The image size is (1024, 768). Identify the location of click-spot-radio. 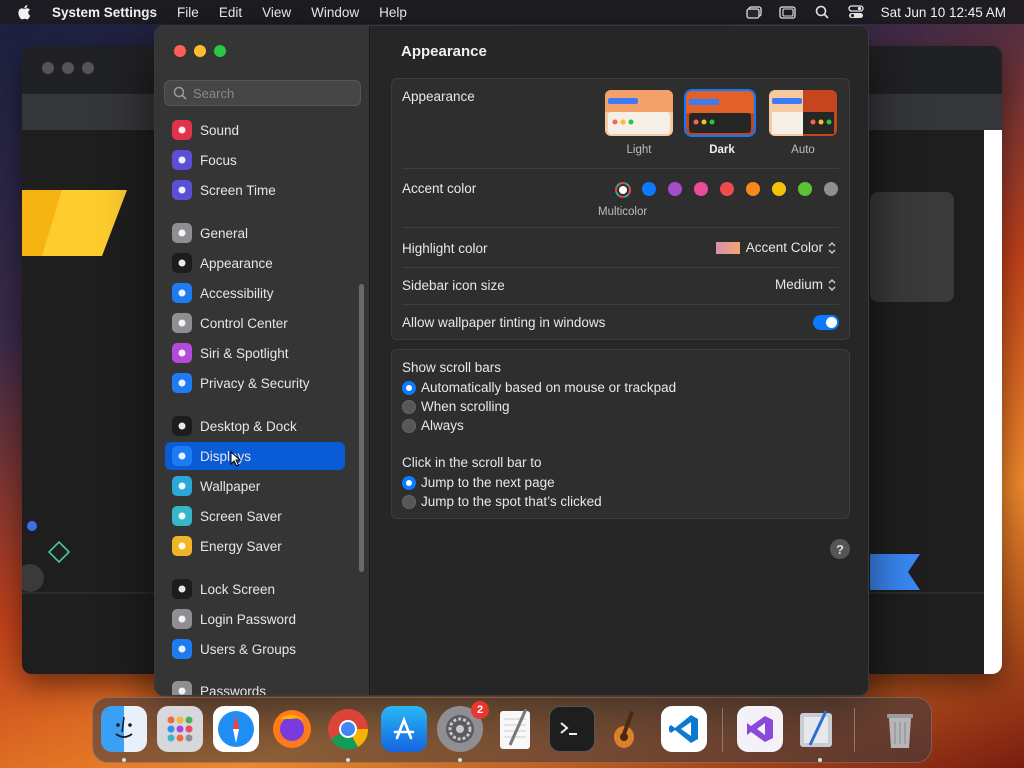
(409, 502).